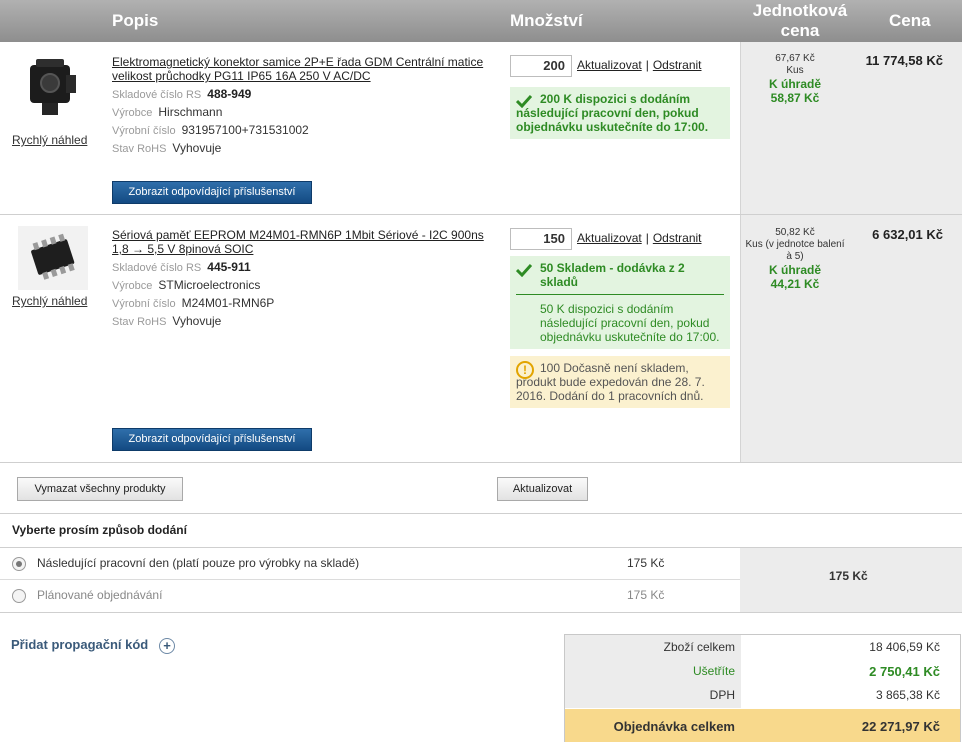 This screenshot has height=744, width=964. Describe the element at coordinates (794, 79) in the screenshot. I see `unit-price: 67,67 Kč Kus K úhradě 58,87 Kč` at that location.